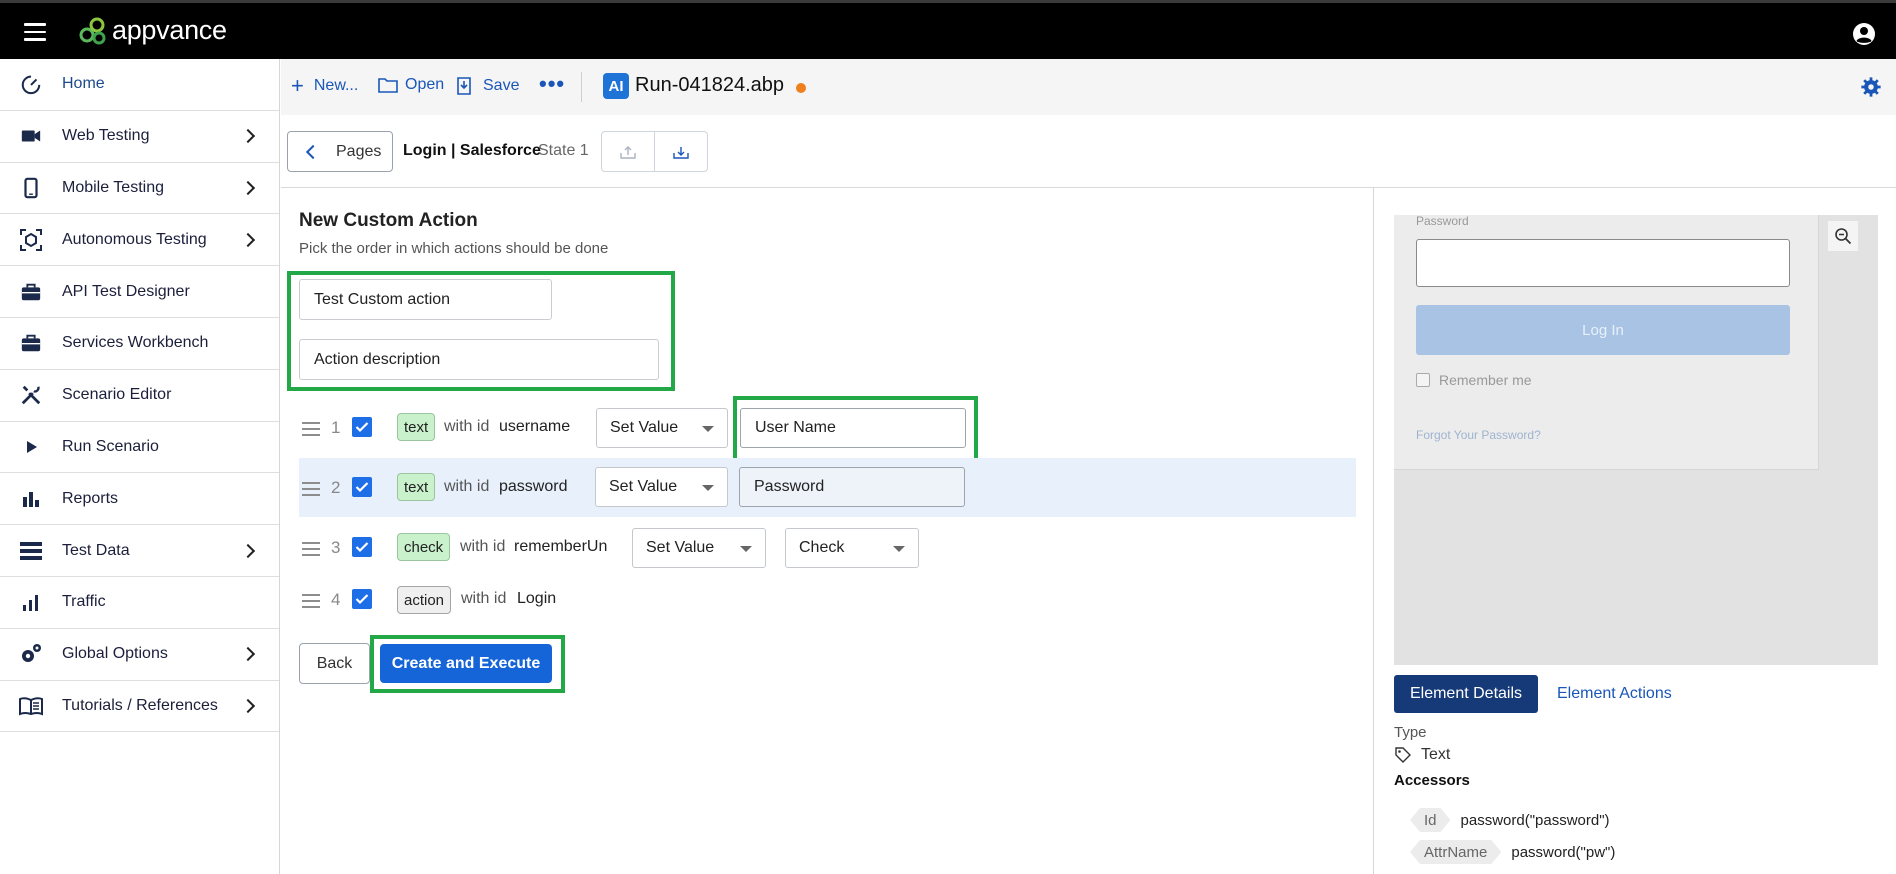  I want to click on element-id: rememberUn, so click(561, 546).